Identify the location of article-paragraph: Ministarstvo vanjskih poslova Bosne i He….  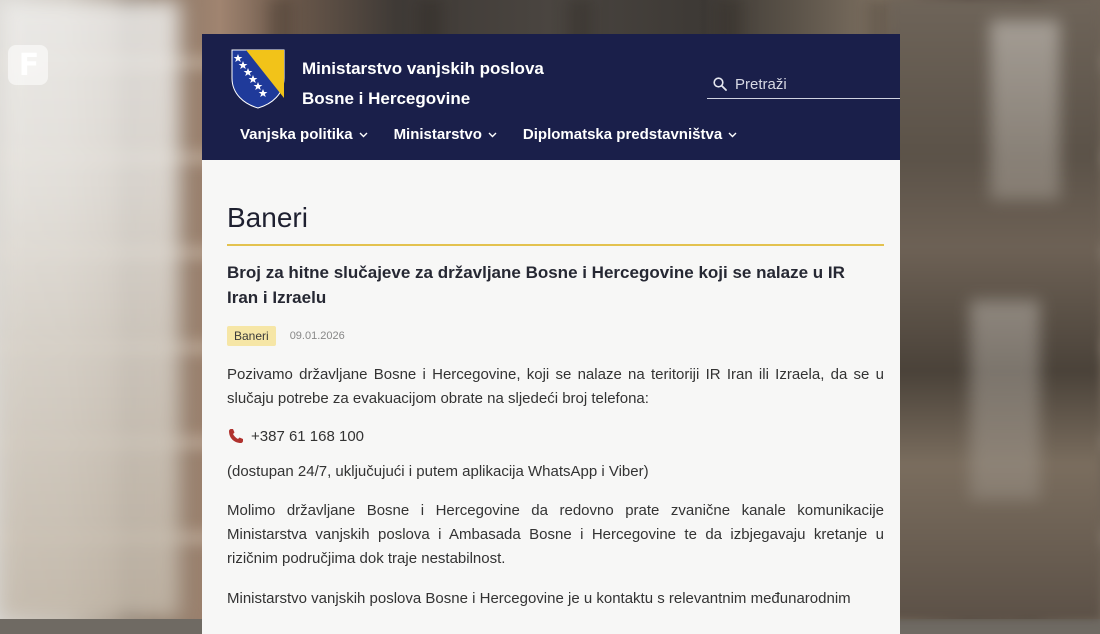
(539, 598).